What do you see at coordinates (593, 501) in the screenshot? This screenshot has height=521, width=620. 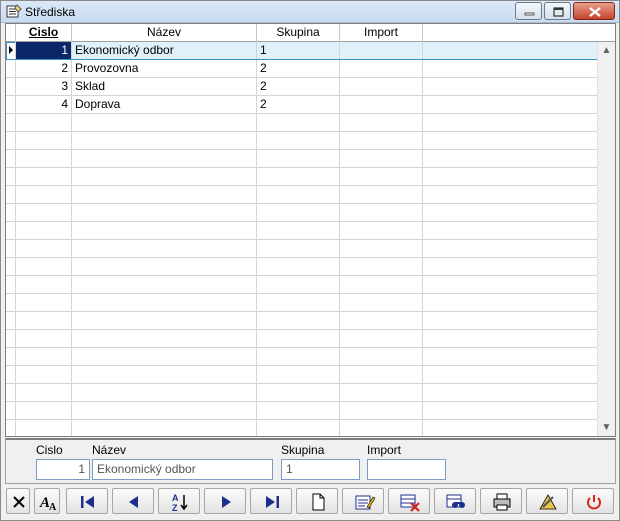 I see `power-button` at bounding box center [593, 501].